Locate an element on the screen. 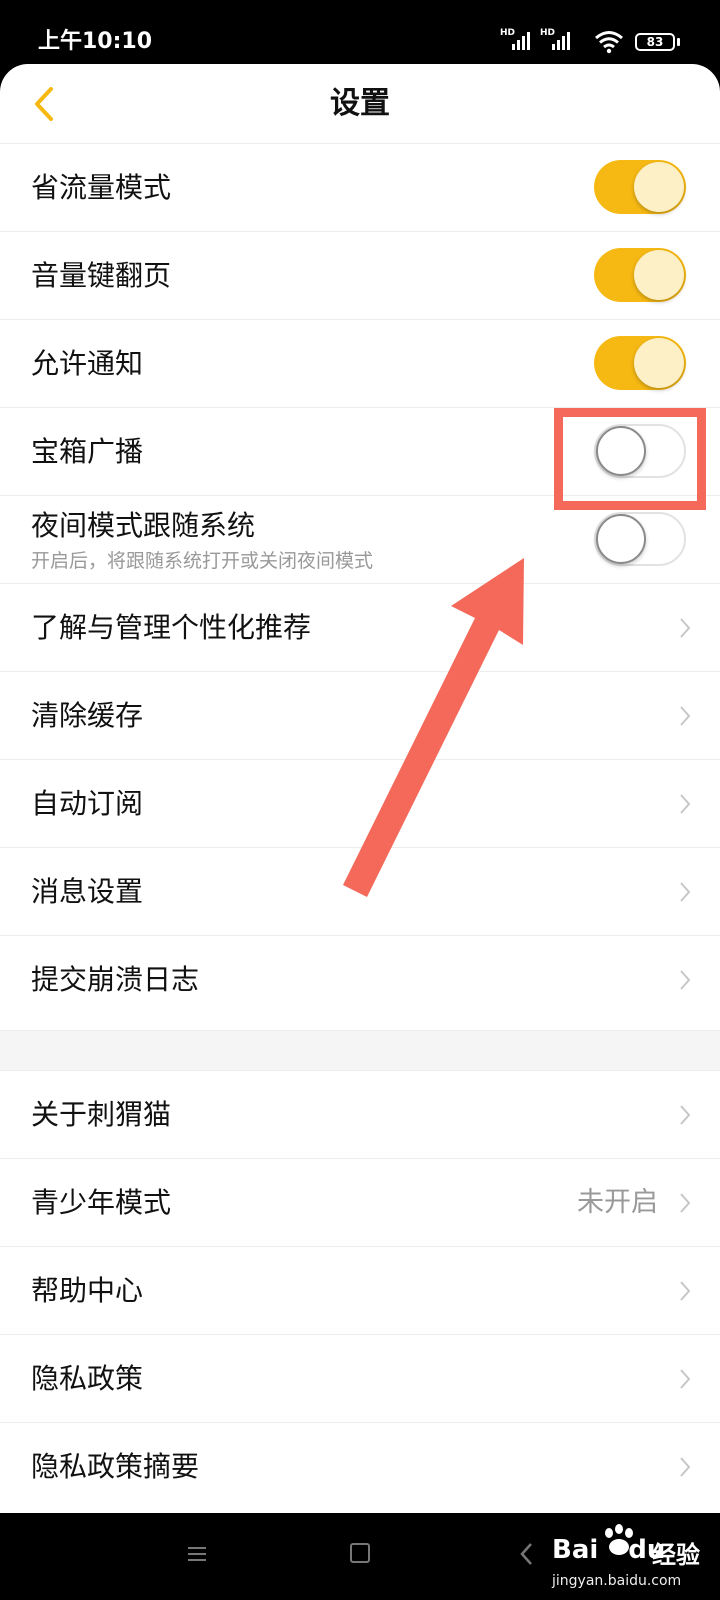 Image resolution: width=720 pixels, height=1600 pixels. battery-icon: 83 is located at coordinates (655, 42).